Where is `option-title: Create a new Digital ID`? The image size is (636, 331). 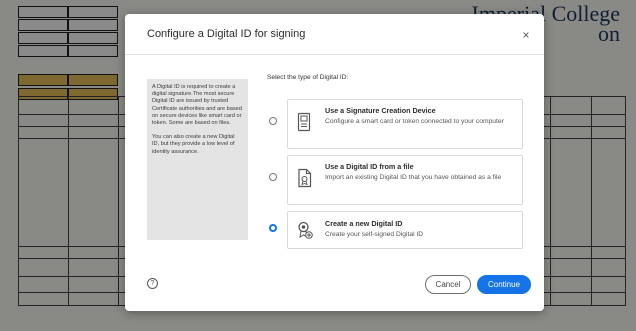
option-title: Create a new Digital ID is located at coordinates (364, 223).